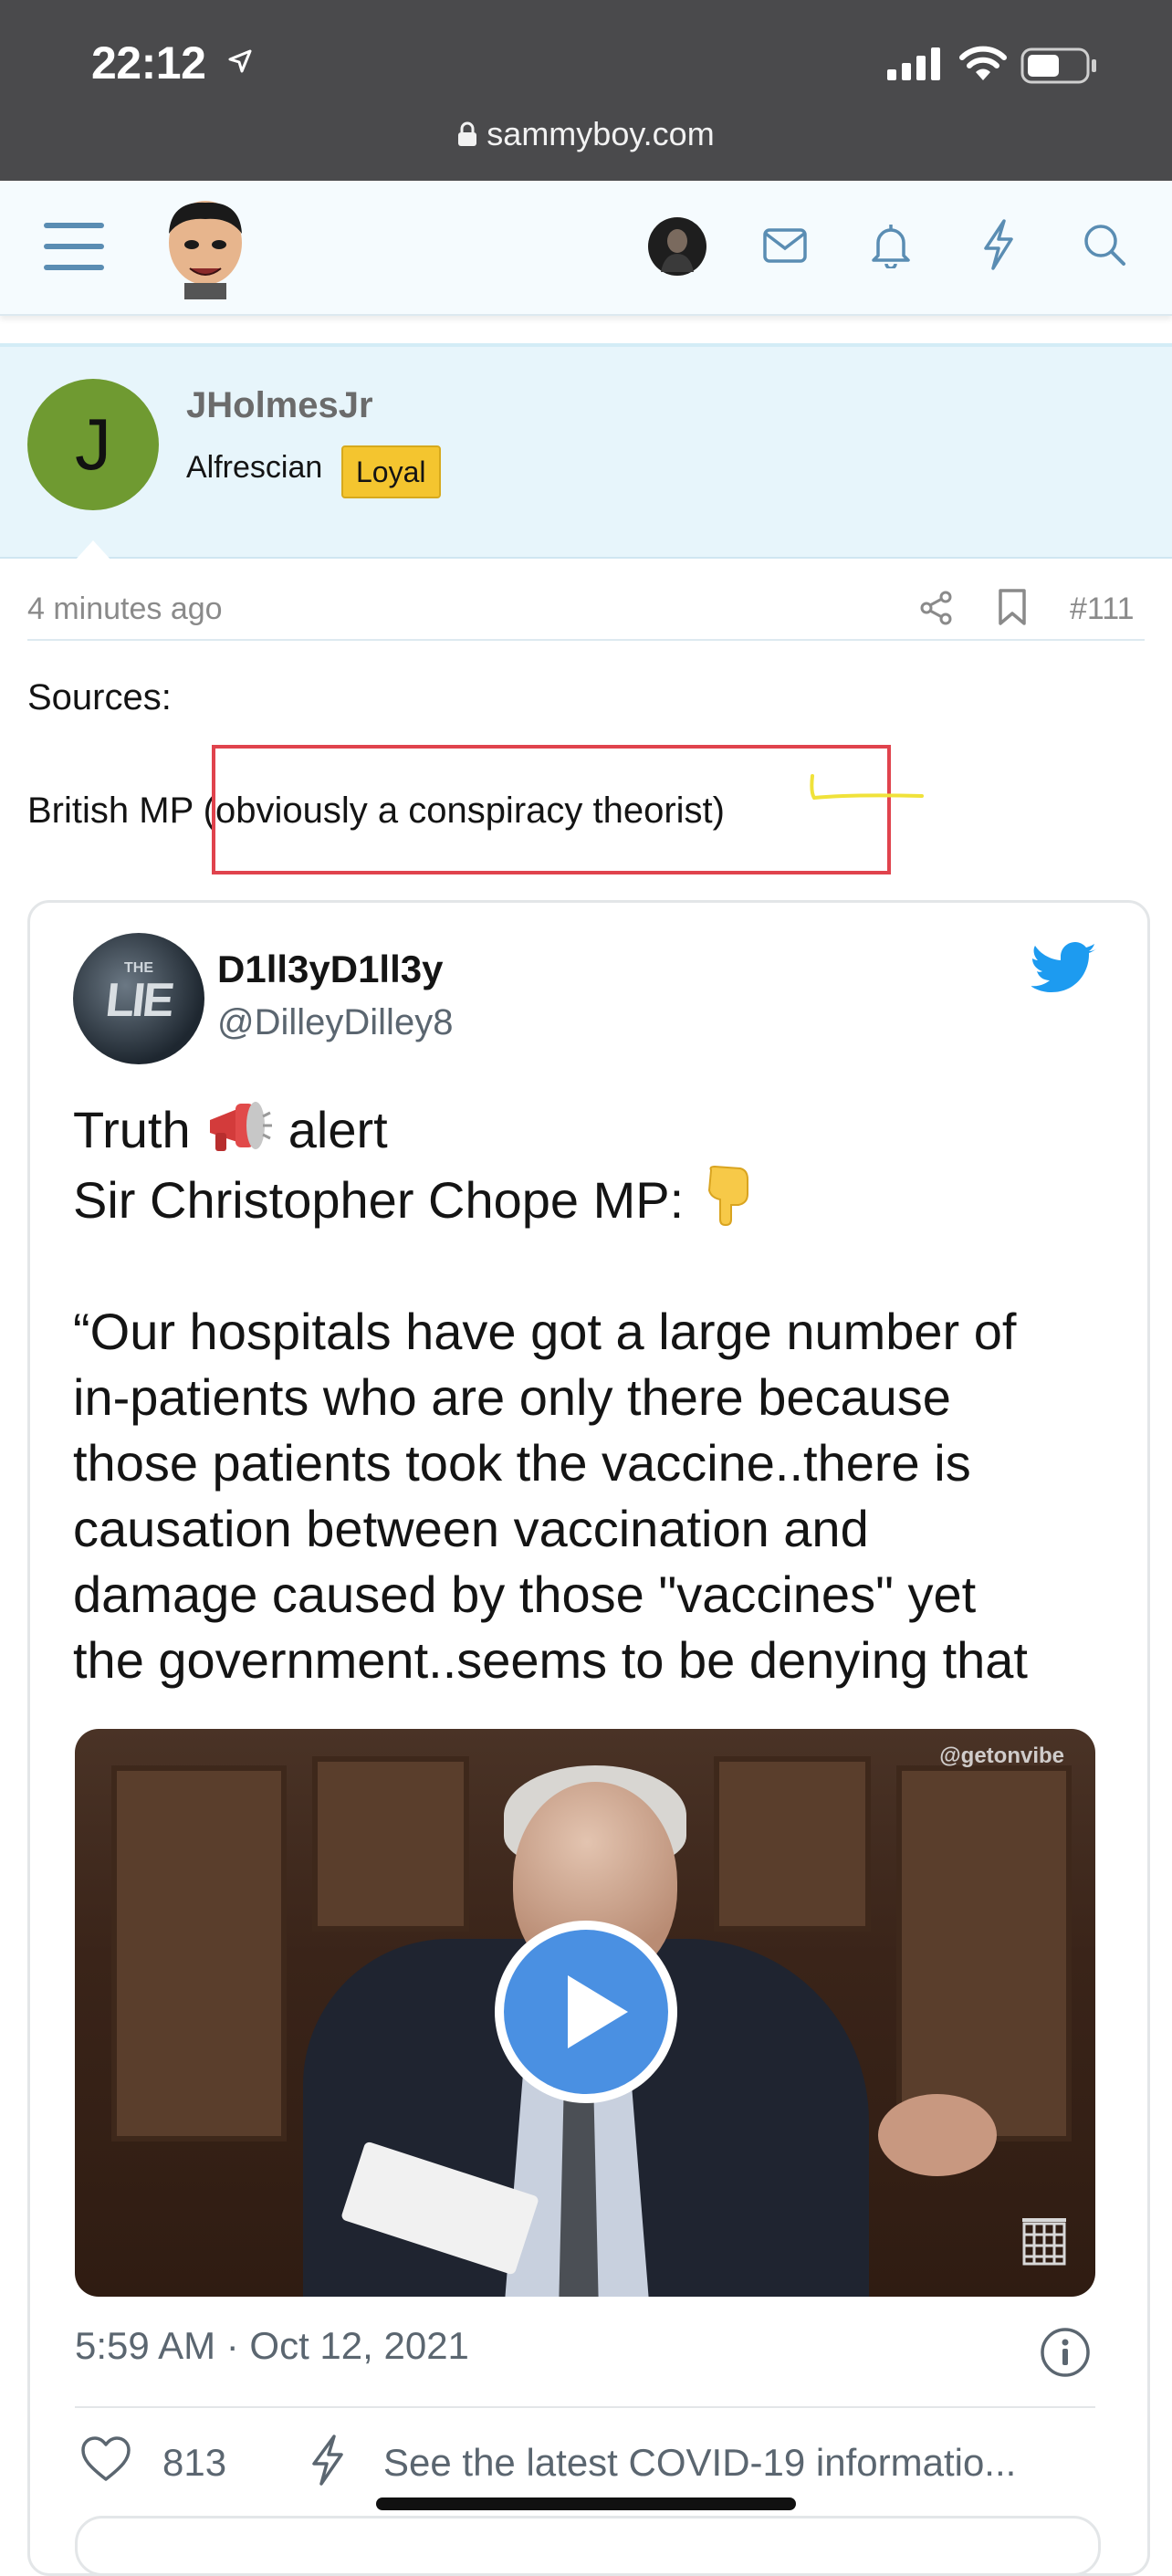 Image resolution: width=1172 pixels, height=2576 pixels. What do you see at coordinates (998, 245) in the screenshot?
I see `bolt-icon` at bounding box center [998, 245].